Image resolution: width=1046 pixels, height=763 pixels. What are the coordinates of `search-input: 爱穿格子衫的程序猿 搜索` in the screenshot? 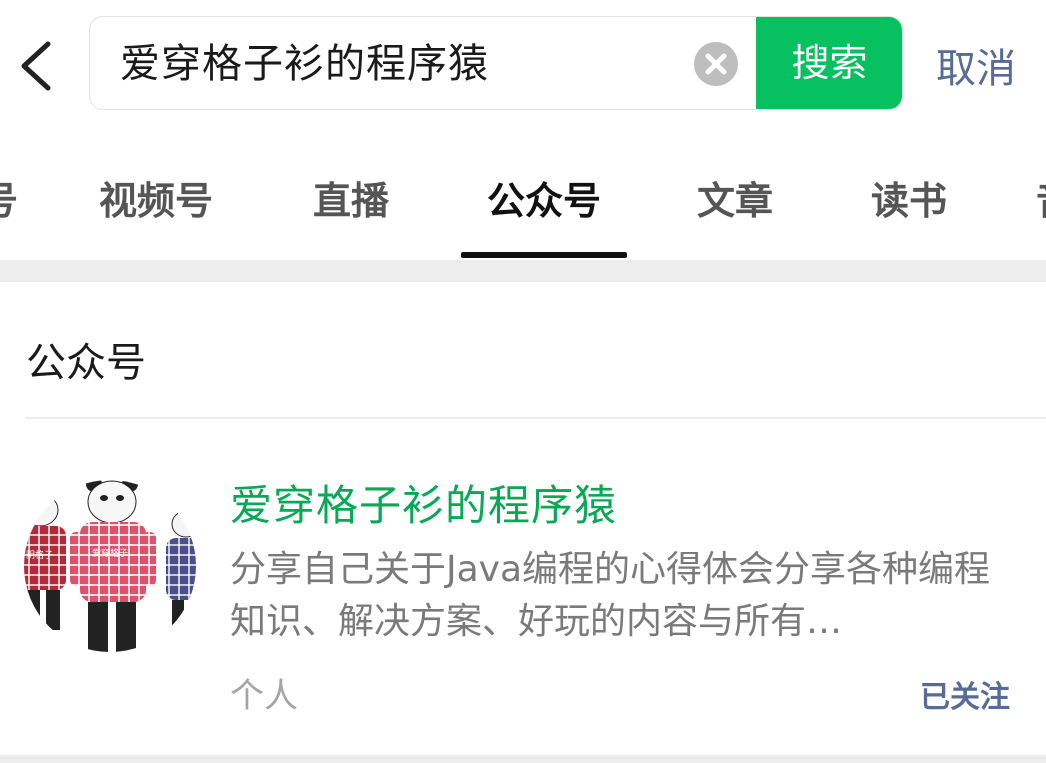 It's located at (496, 63).